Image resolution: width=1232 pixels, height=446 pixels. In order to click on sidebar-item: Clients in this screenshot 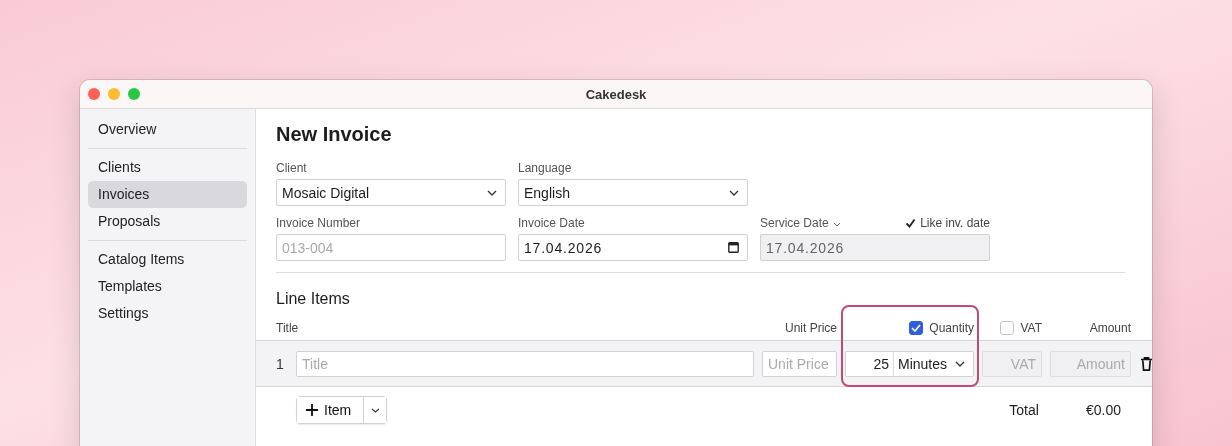, I will do `click(167, 167)`.